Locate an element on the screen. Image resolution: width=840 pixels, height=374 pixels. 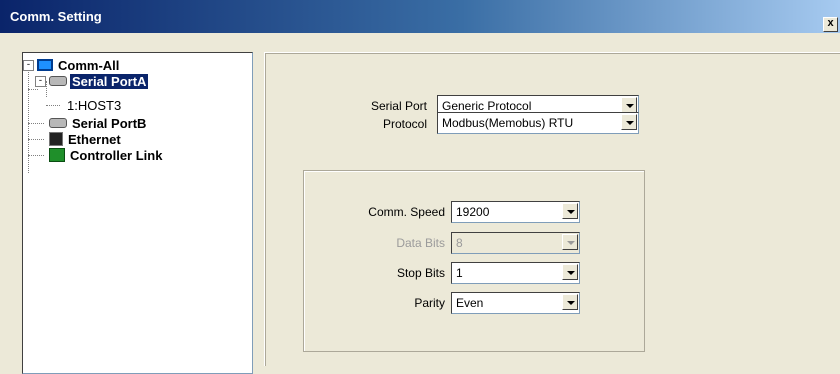
serial-port-value: Generic Protocol is located at coordinates (487, 106).